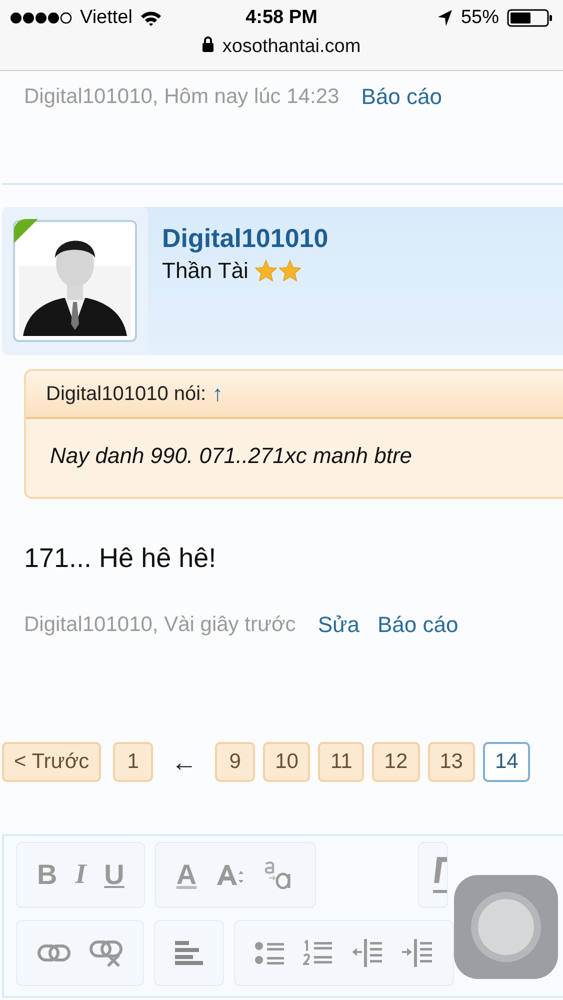 Image resolution: width=563 pixels, height=1000 pixels. Describe the element at coordinates (160, 625) in the screenshot. I see `post-meta: Digital101010, Vài giây trước` at that location.